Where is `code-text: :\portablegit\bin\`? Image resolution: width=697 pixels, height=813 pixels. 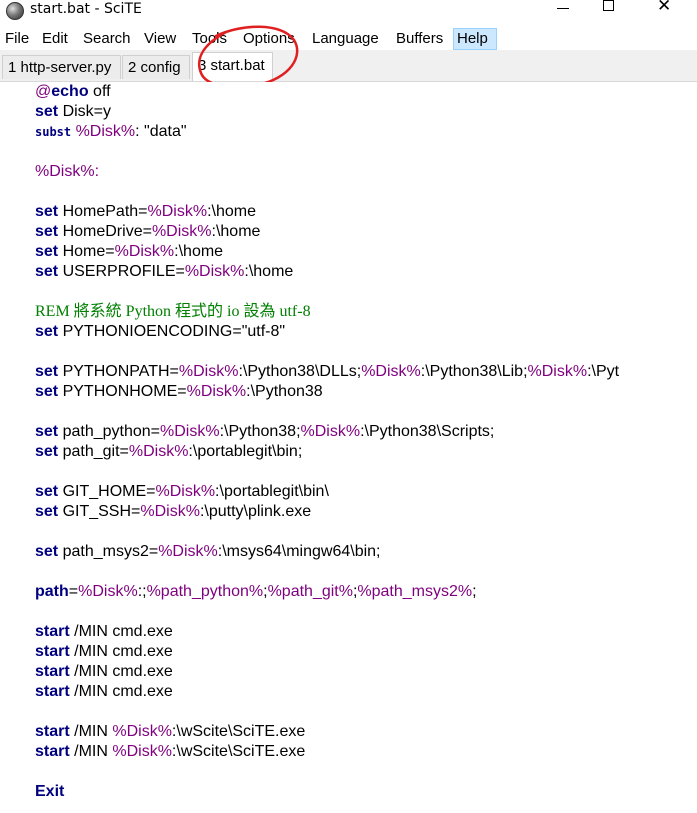 code-text: :\portablegit\bin\ is located at coordinates (272, 491).